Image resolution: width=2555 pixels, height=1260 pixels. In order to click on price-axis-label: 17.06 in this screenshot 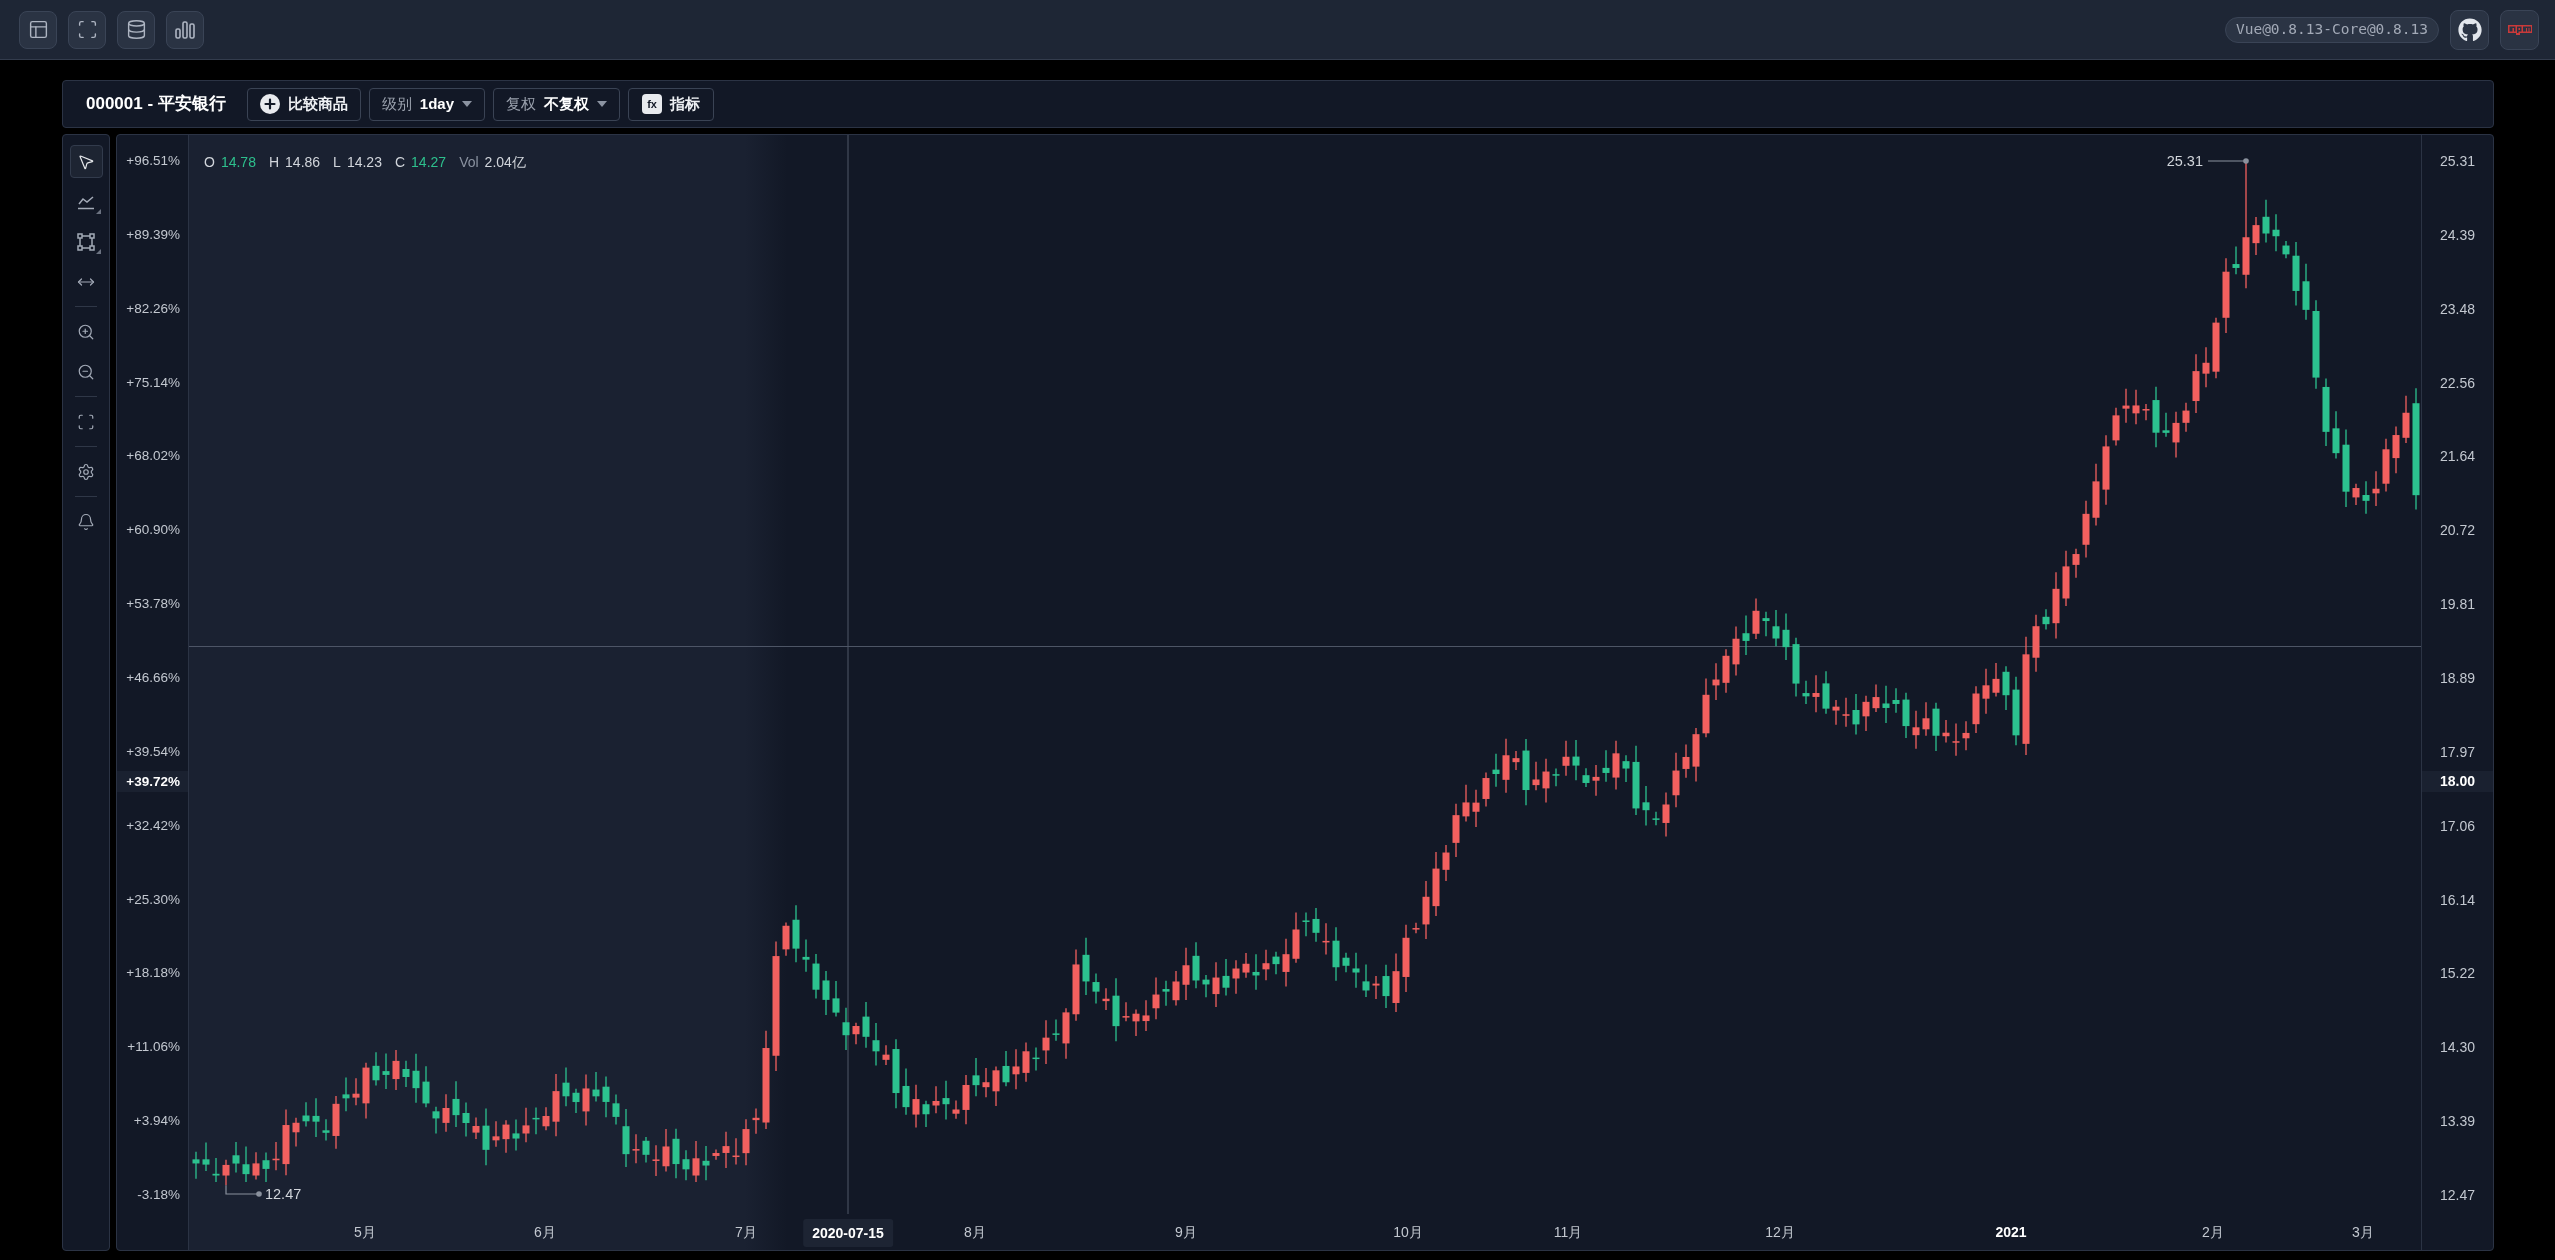, I will do `click(2458, 825)`.